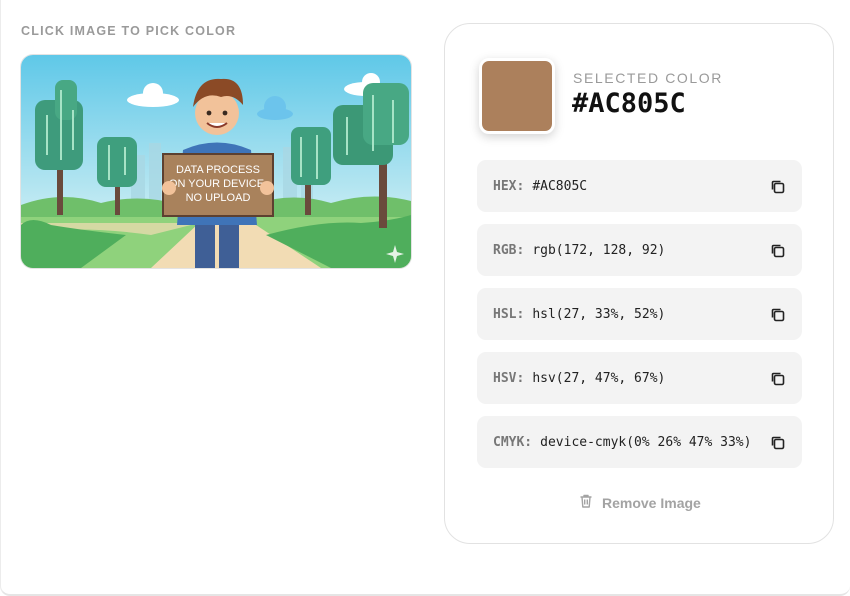 The height and width of the screenshot is (596, 850). What do you see at coordinates (651, 502) in the screenshot?
I see `remove-image-label: Remove Image` at bounding box center [651, 502].